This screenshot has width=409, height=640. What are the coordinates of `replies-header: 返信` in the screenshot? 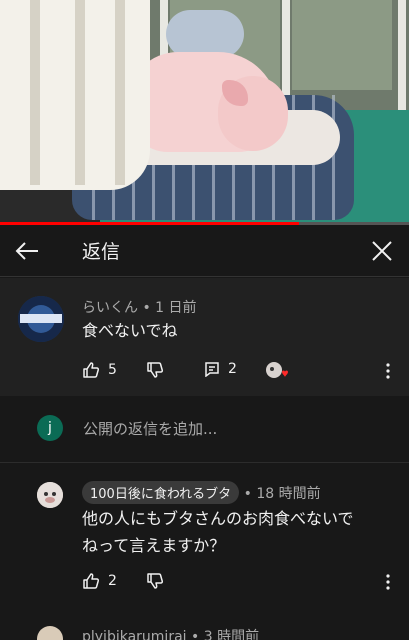 It's located at (204, 251).